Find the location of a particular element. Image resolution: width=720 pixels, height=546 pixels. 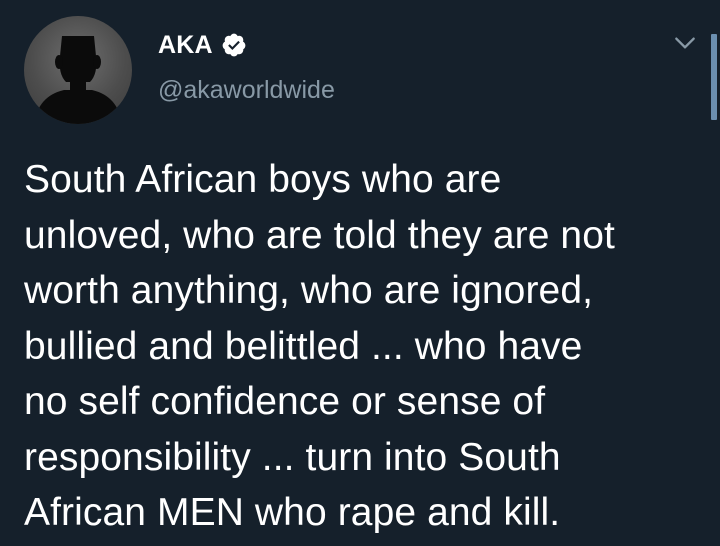

display-name-row: AKA is located at coordinates (202, 45).